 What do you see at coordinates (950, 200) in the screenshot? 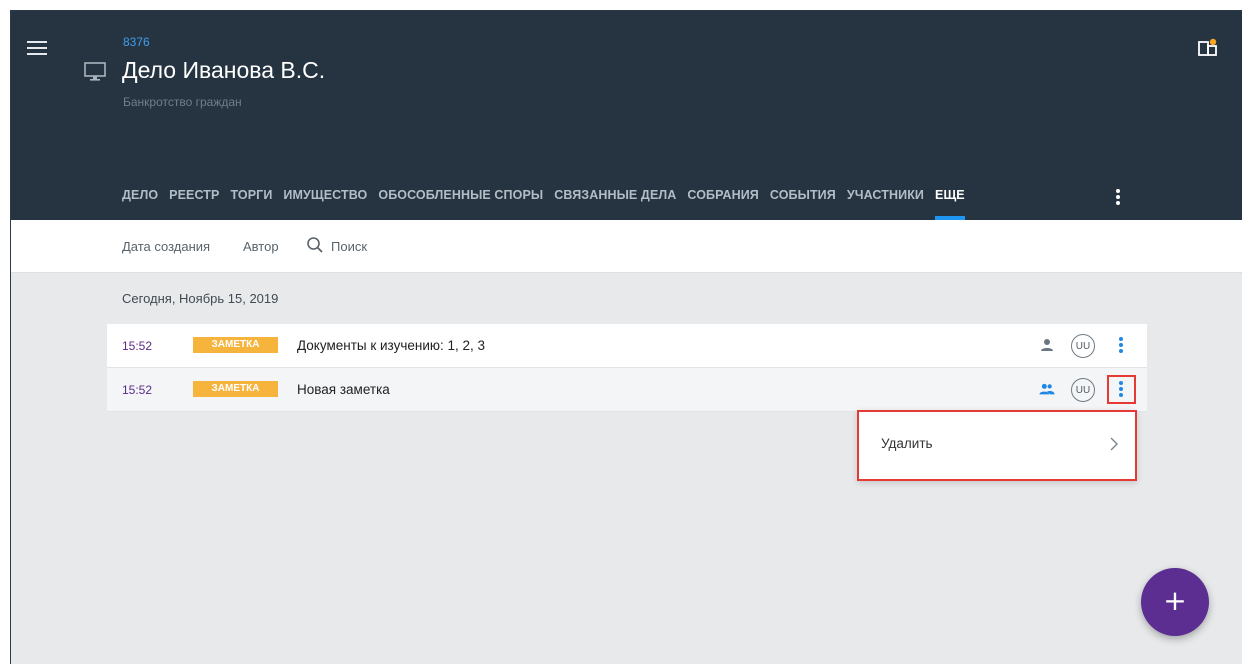
I see `tab-more: ЕЩЕ` at bounding box center [950, 200].